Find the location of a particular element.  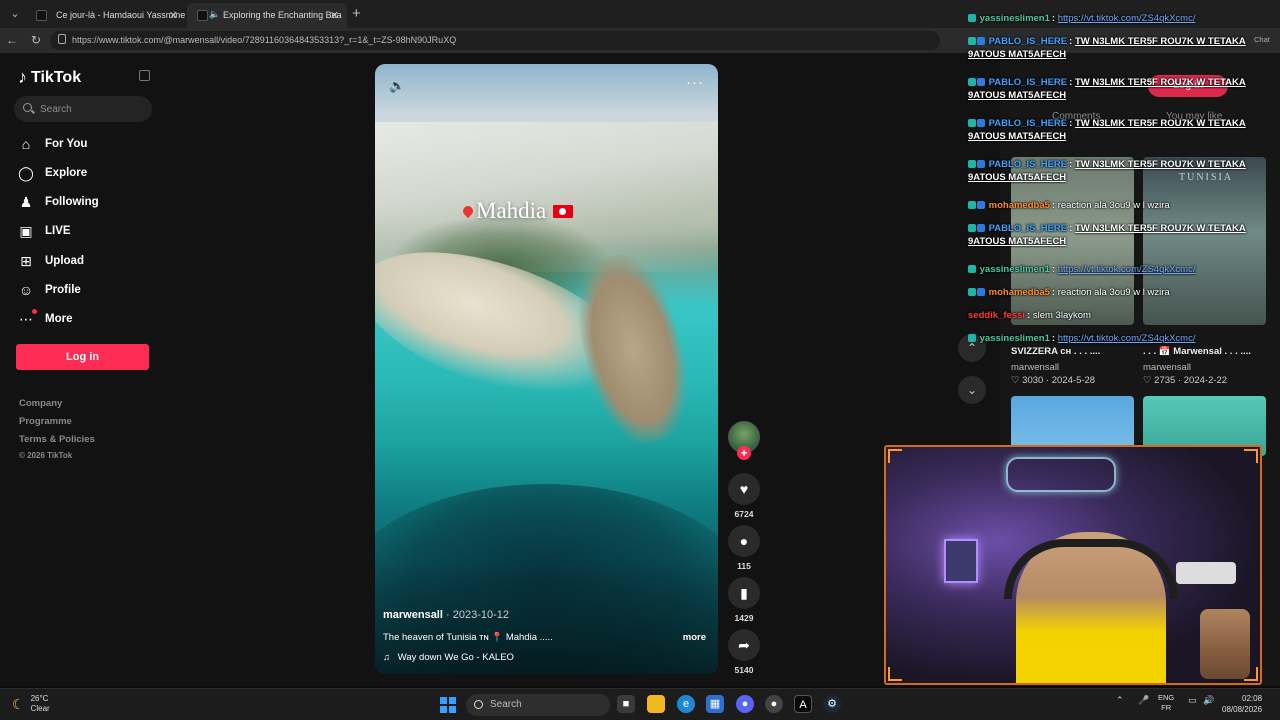

nav-label: LIVE is located at coordinates (58, 231).